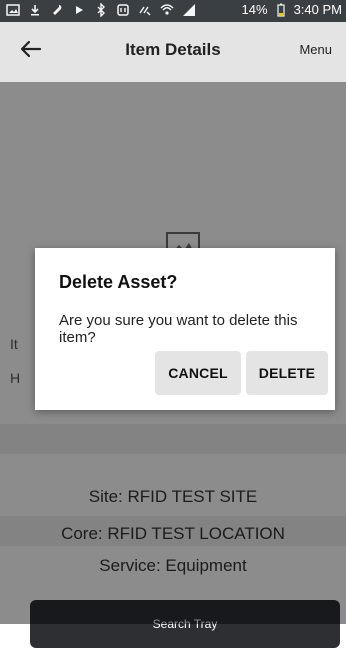 The image size is (346, 648). I want to click on nfc-icon, so click(123, 10).